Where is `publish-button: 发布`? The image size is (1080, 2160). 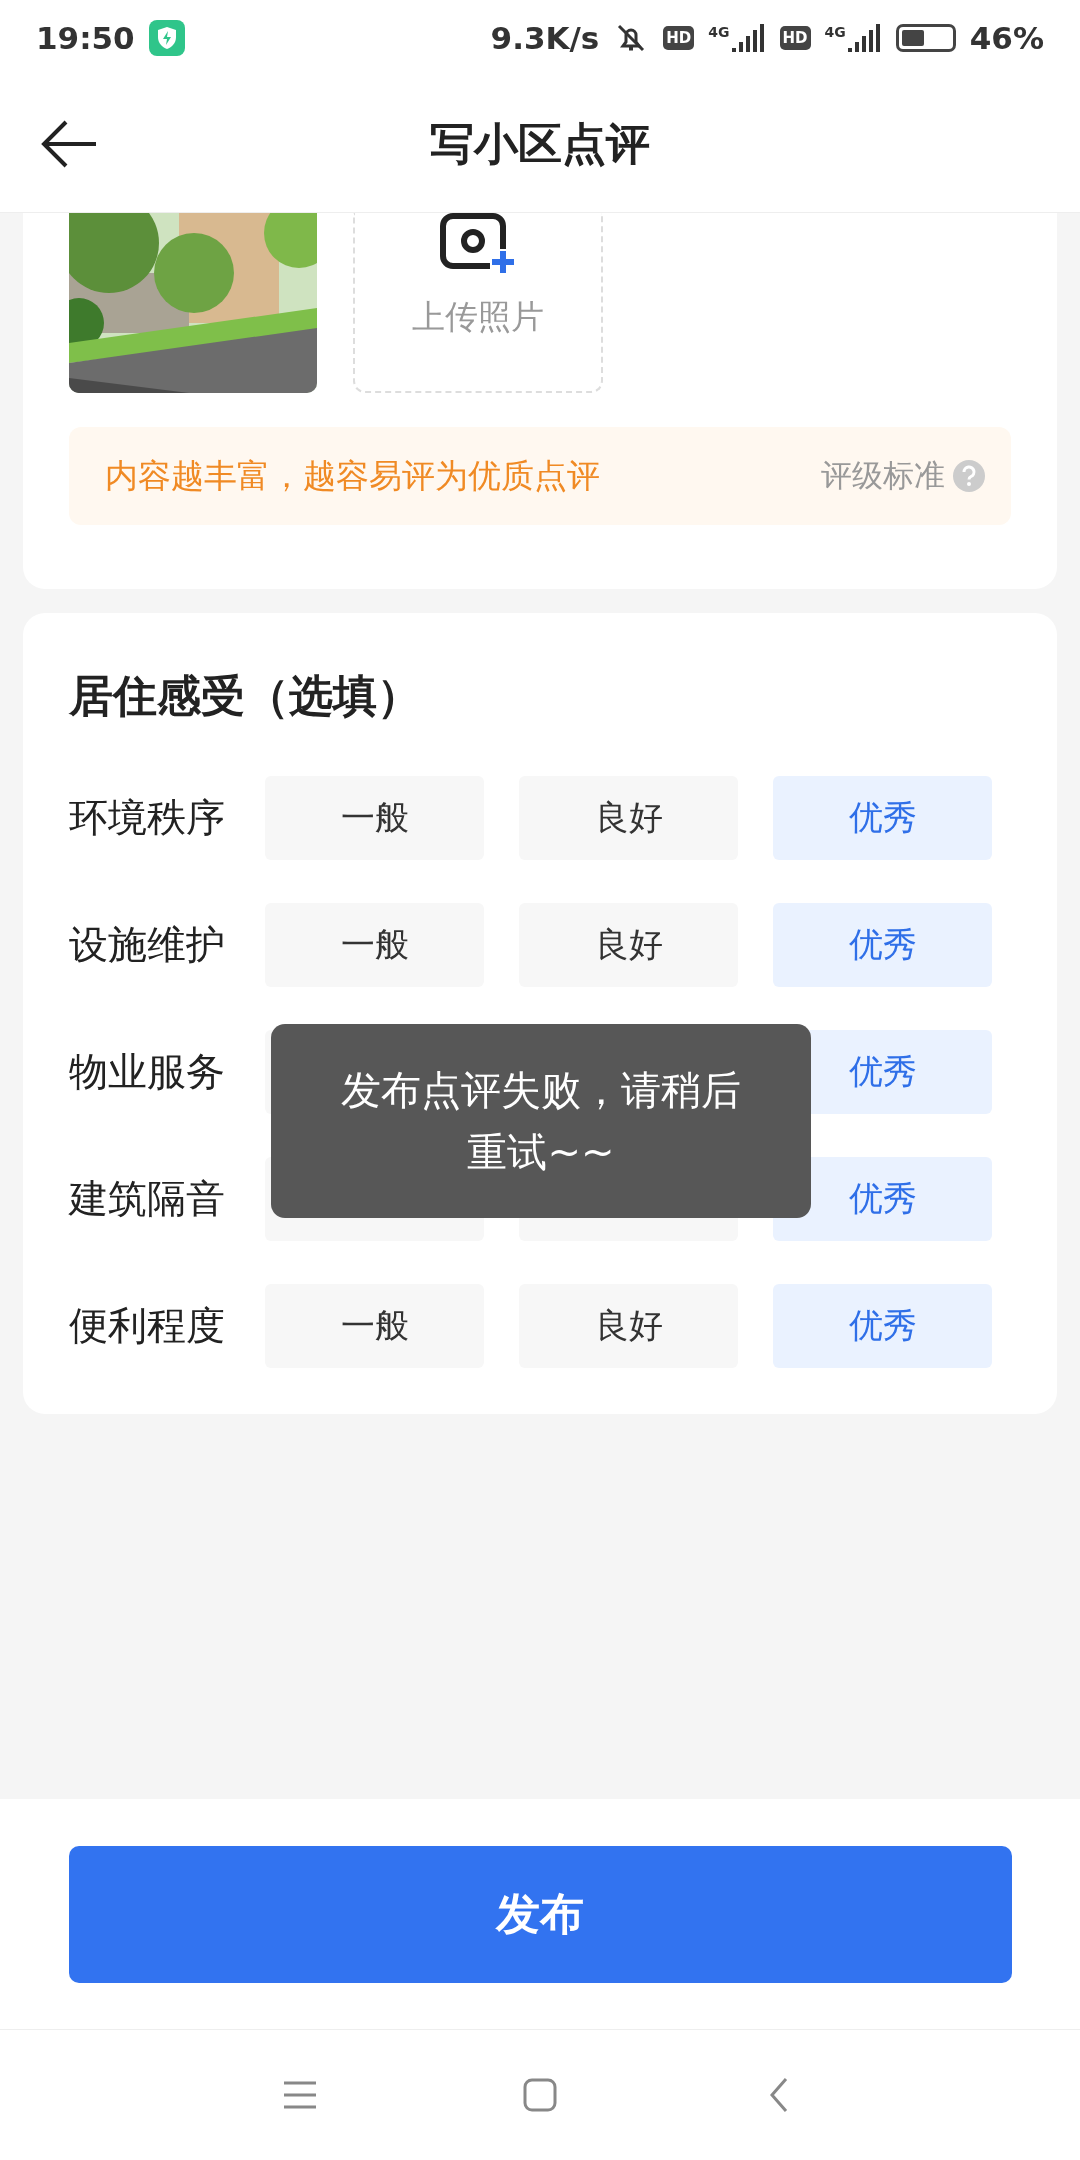 publish-button: 发布 is located at coordinates (540, 1914).